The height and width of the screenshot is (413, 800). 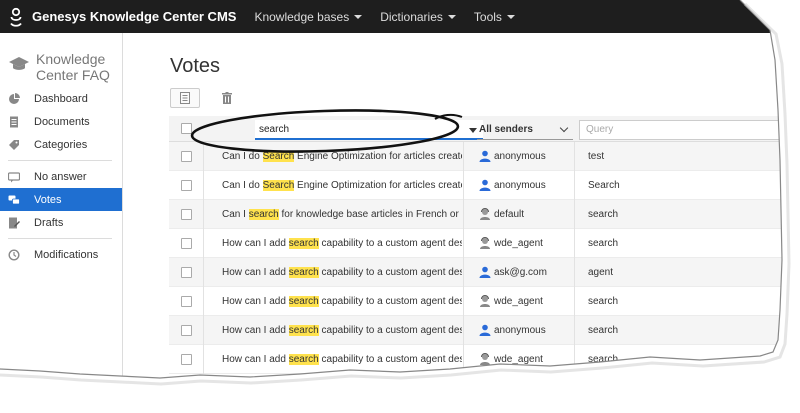 I want to click on kb-title-line2: Center FAQ, so click(x=73, y=75).